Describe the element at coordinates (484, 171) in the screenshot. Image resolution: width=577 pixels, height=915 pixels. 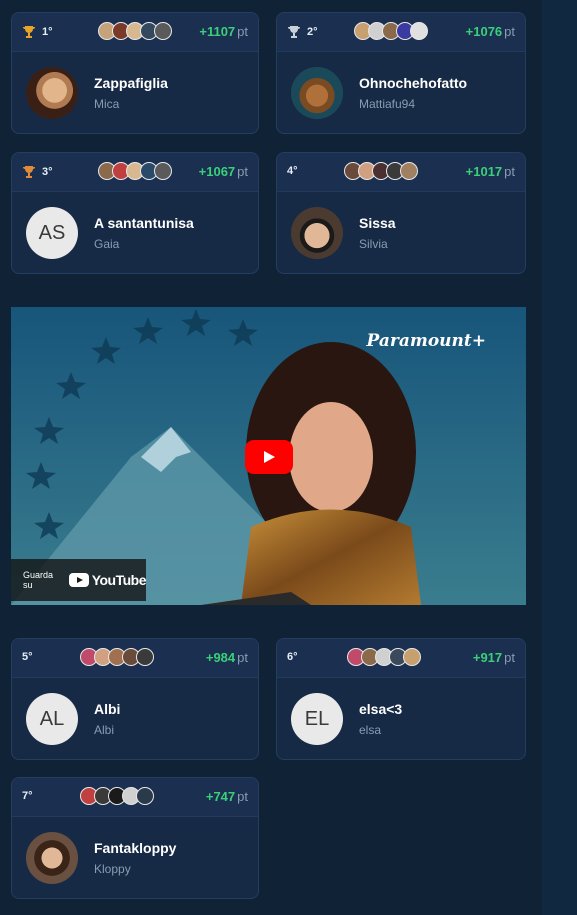
I see `points-value: +1017` at that location.